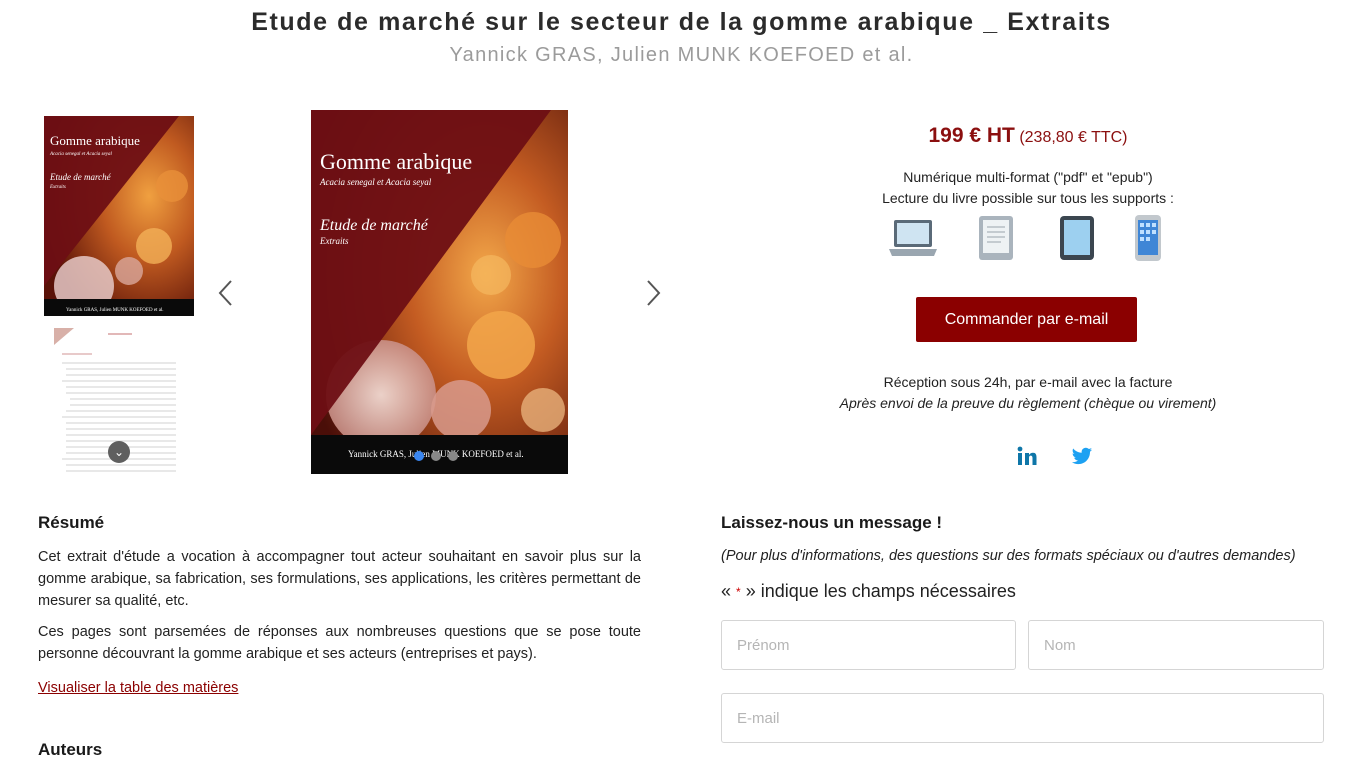  What do you see at coordinates (374, 225) in the screenshot?
I see `cover-study: Etude de marché` at bounding box center [374, 225].